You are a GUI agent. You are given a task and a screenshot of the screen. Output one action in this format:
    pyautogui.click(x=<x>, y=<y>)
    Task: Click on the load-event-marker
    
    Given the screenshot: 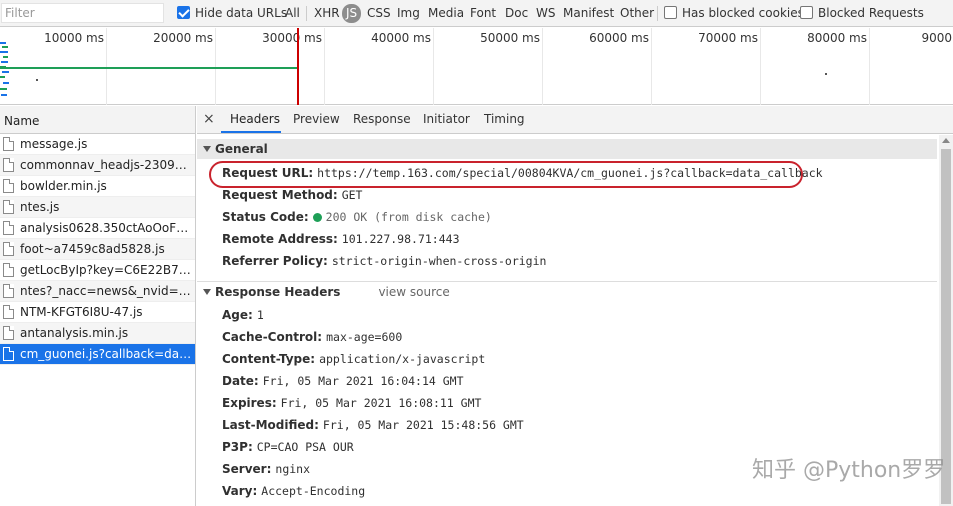 What is the action you would take?
    pyautogui.click(x=298, y=66)
    